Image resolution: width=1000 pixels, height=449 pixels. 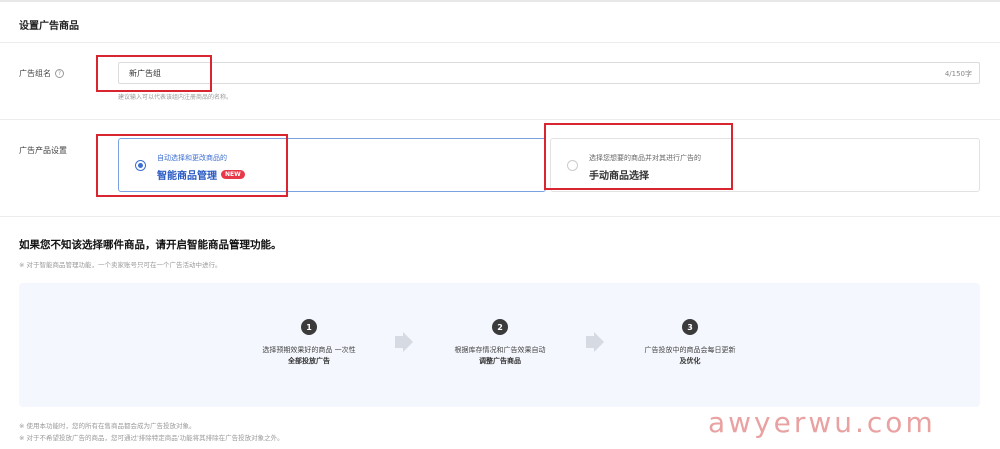 I want to click on info-title: 如果您不知该选择哪件商品，请开启智能商品管理功能。, so click(x=150, y=245).